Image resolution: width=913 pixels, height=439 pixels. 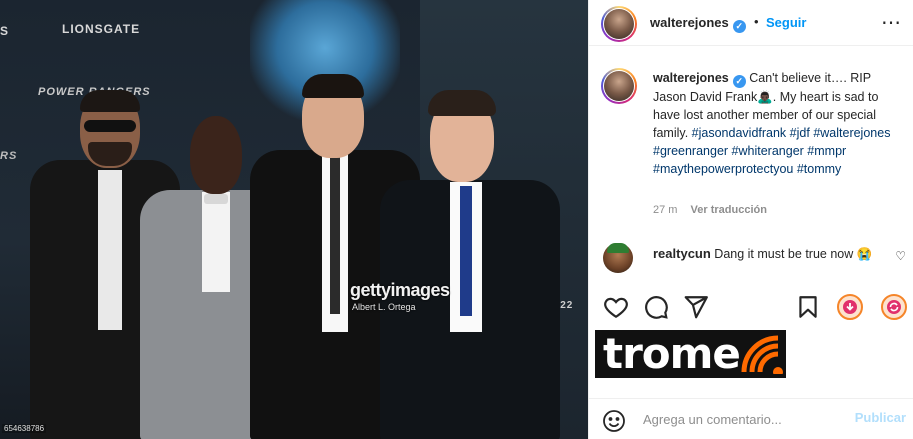 I want to click on banner-text: RS, so click(x=9, y=156).